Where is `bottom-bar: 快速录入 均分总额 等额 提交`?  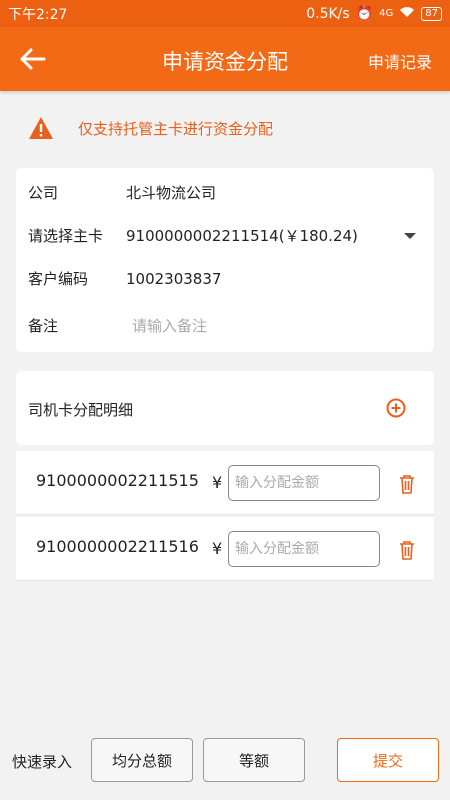
bottom-bar: 快速录入 均分总额 等额 提交 is located at coordinates (225, 761).